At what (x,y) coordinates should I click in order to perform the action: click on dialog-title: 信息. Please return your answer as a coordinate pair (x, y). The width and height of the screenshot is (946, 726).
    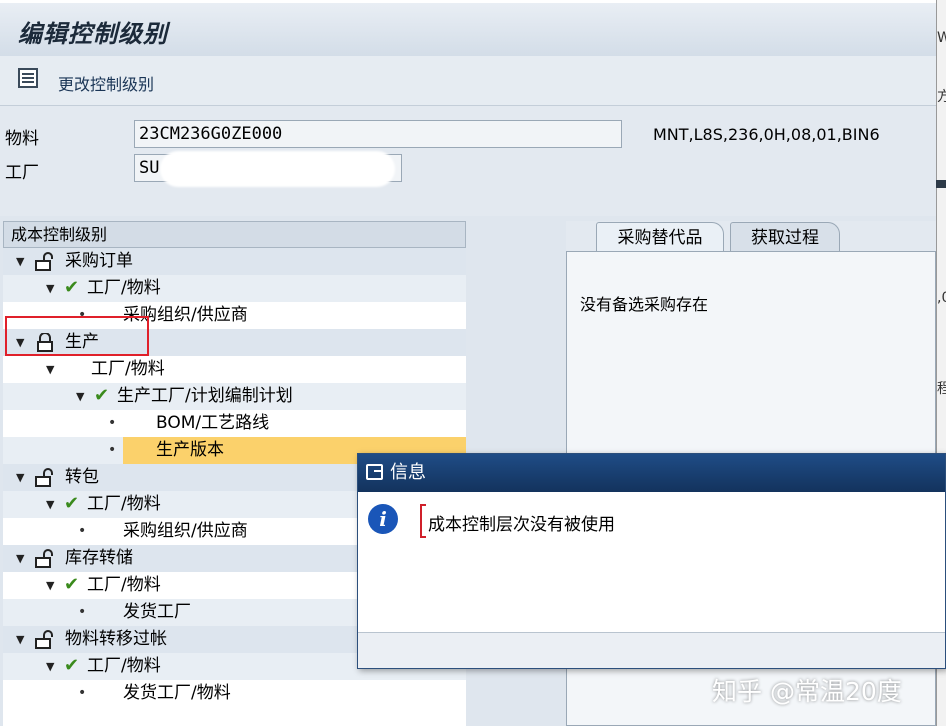
    Looking at the image, I should click on (408, 472).